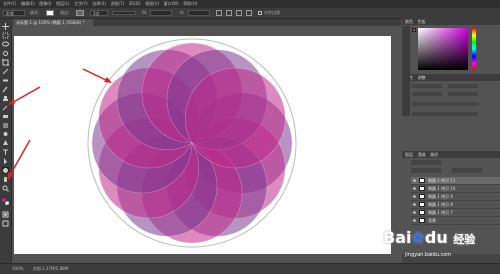  What do you see at coordinates (436, 237) in the screenshot?
I see `baidu-brand2: du` at bounding box center [436, 237].